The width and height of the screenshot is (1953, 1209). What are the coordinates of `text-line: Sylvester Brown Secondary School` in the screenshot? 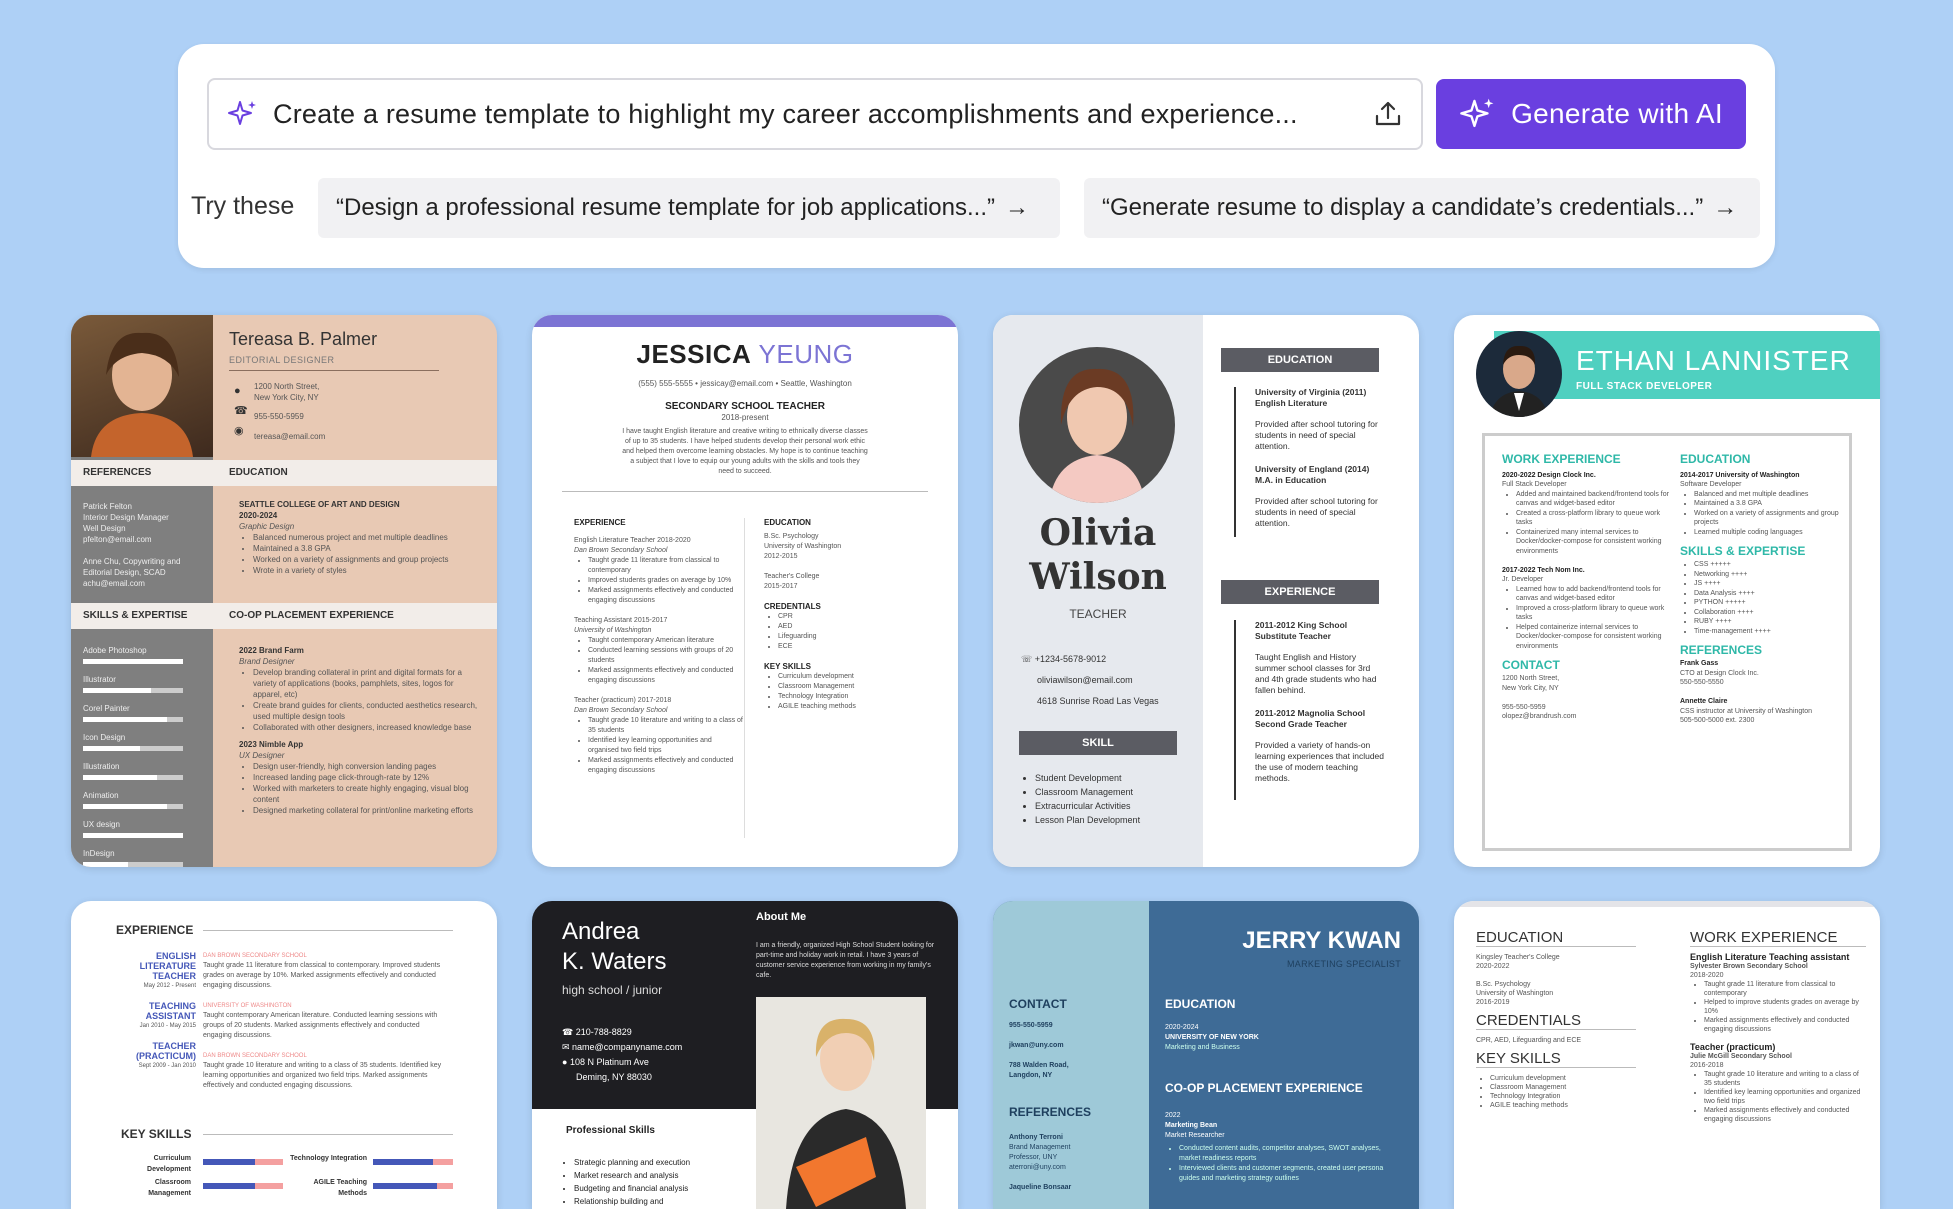 It's located at (1749, 966).